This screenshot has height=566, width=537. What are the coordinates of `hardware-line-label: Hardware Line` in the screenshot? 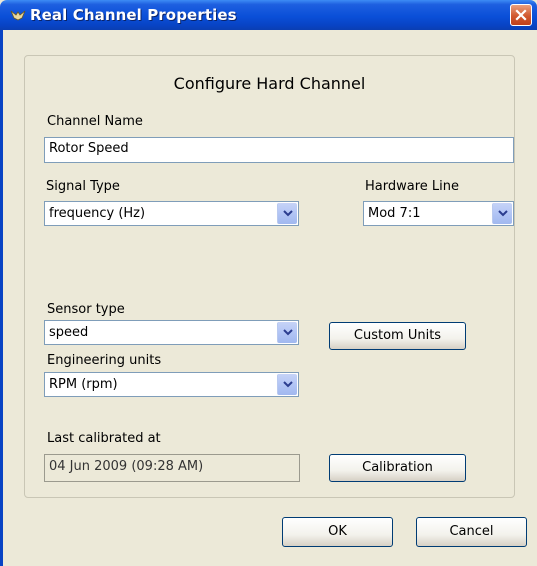 It's located at (412, 186).